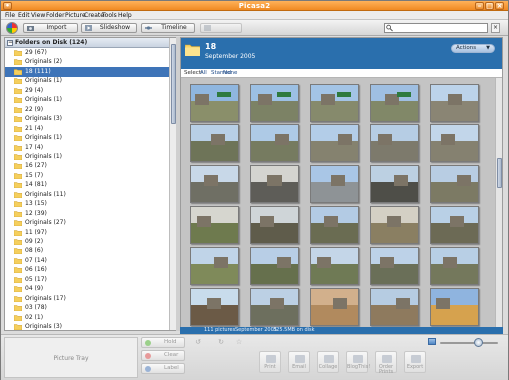 This screenshot has height=380, width=509. Describe the element at coordinates (109, 28) in the screenshot. I see `slideshow-button: Slideshow` at that location.